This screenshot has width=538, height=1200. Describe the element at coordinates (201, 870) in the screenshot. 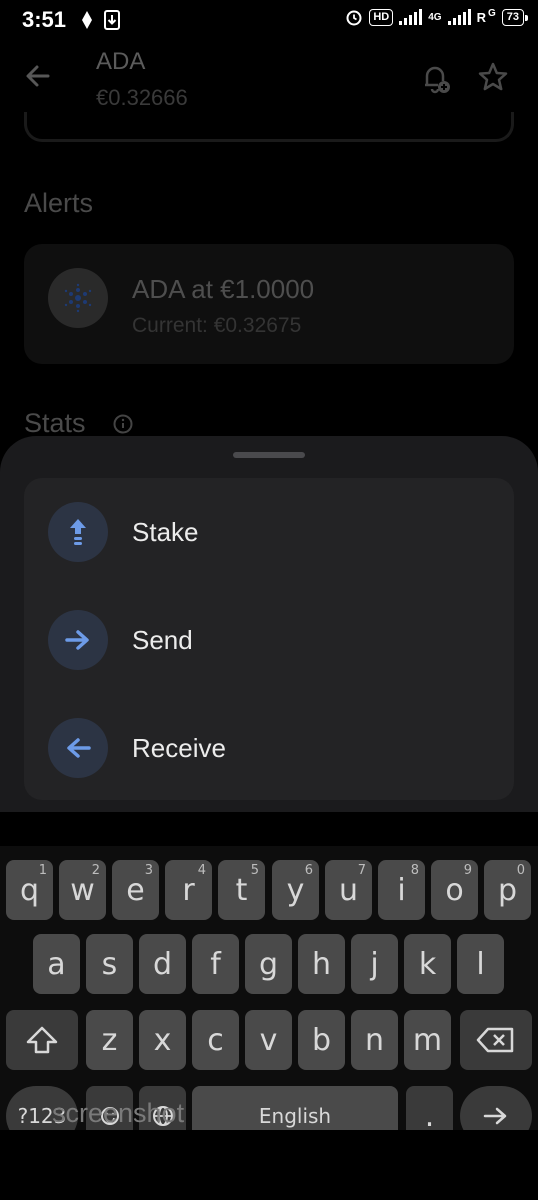

I see `key-hint: 4` at that location.